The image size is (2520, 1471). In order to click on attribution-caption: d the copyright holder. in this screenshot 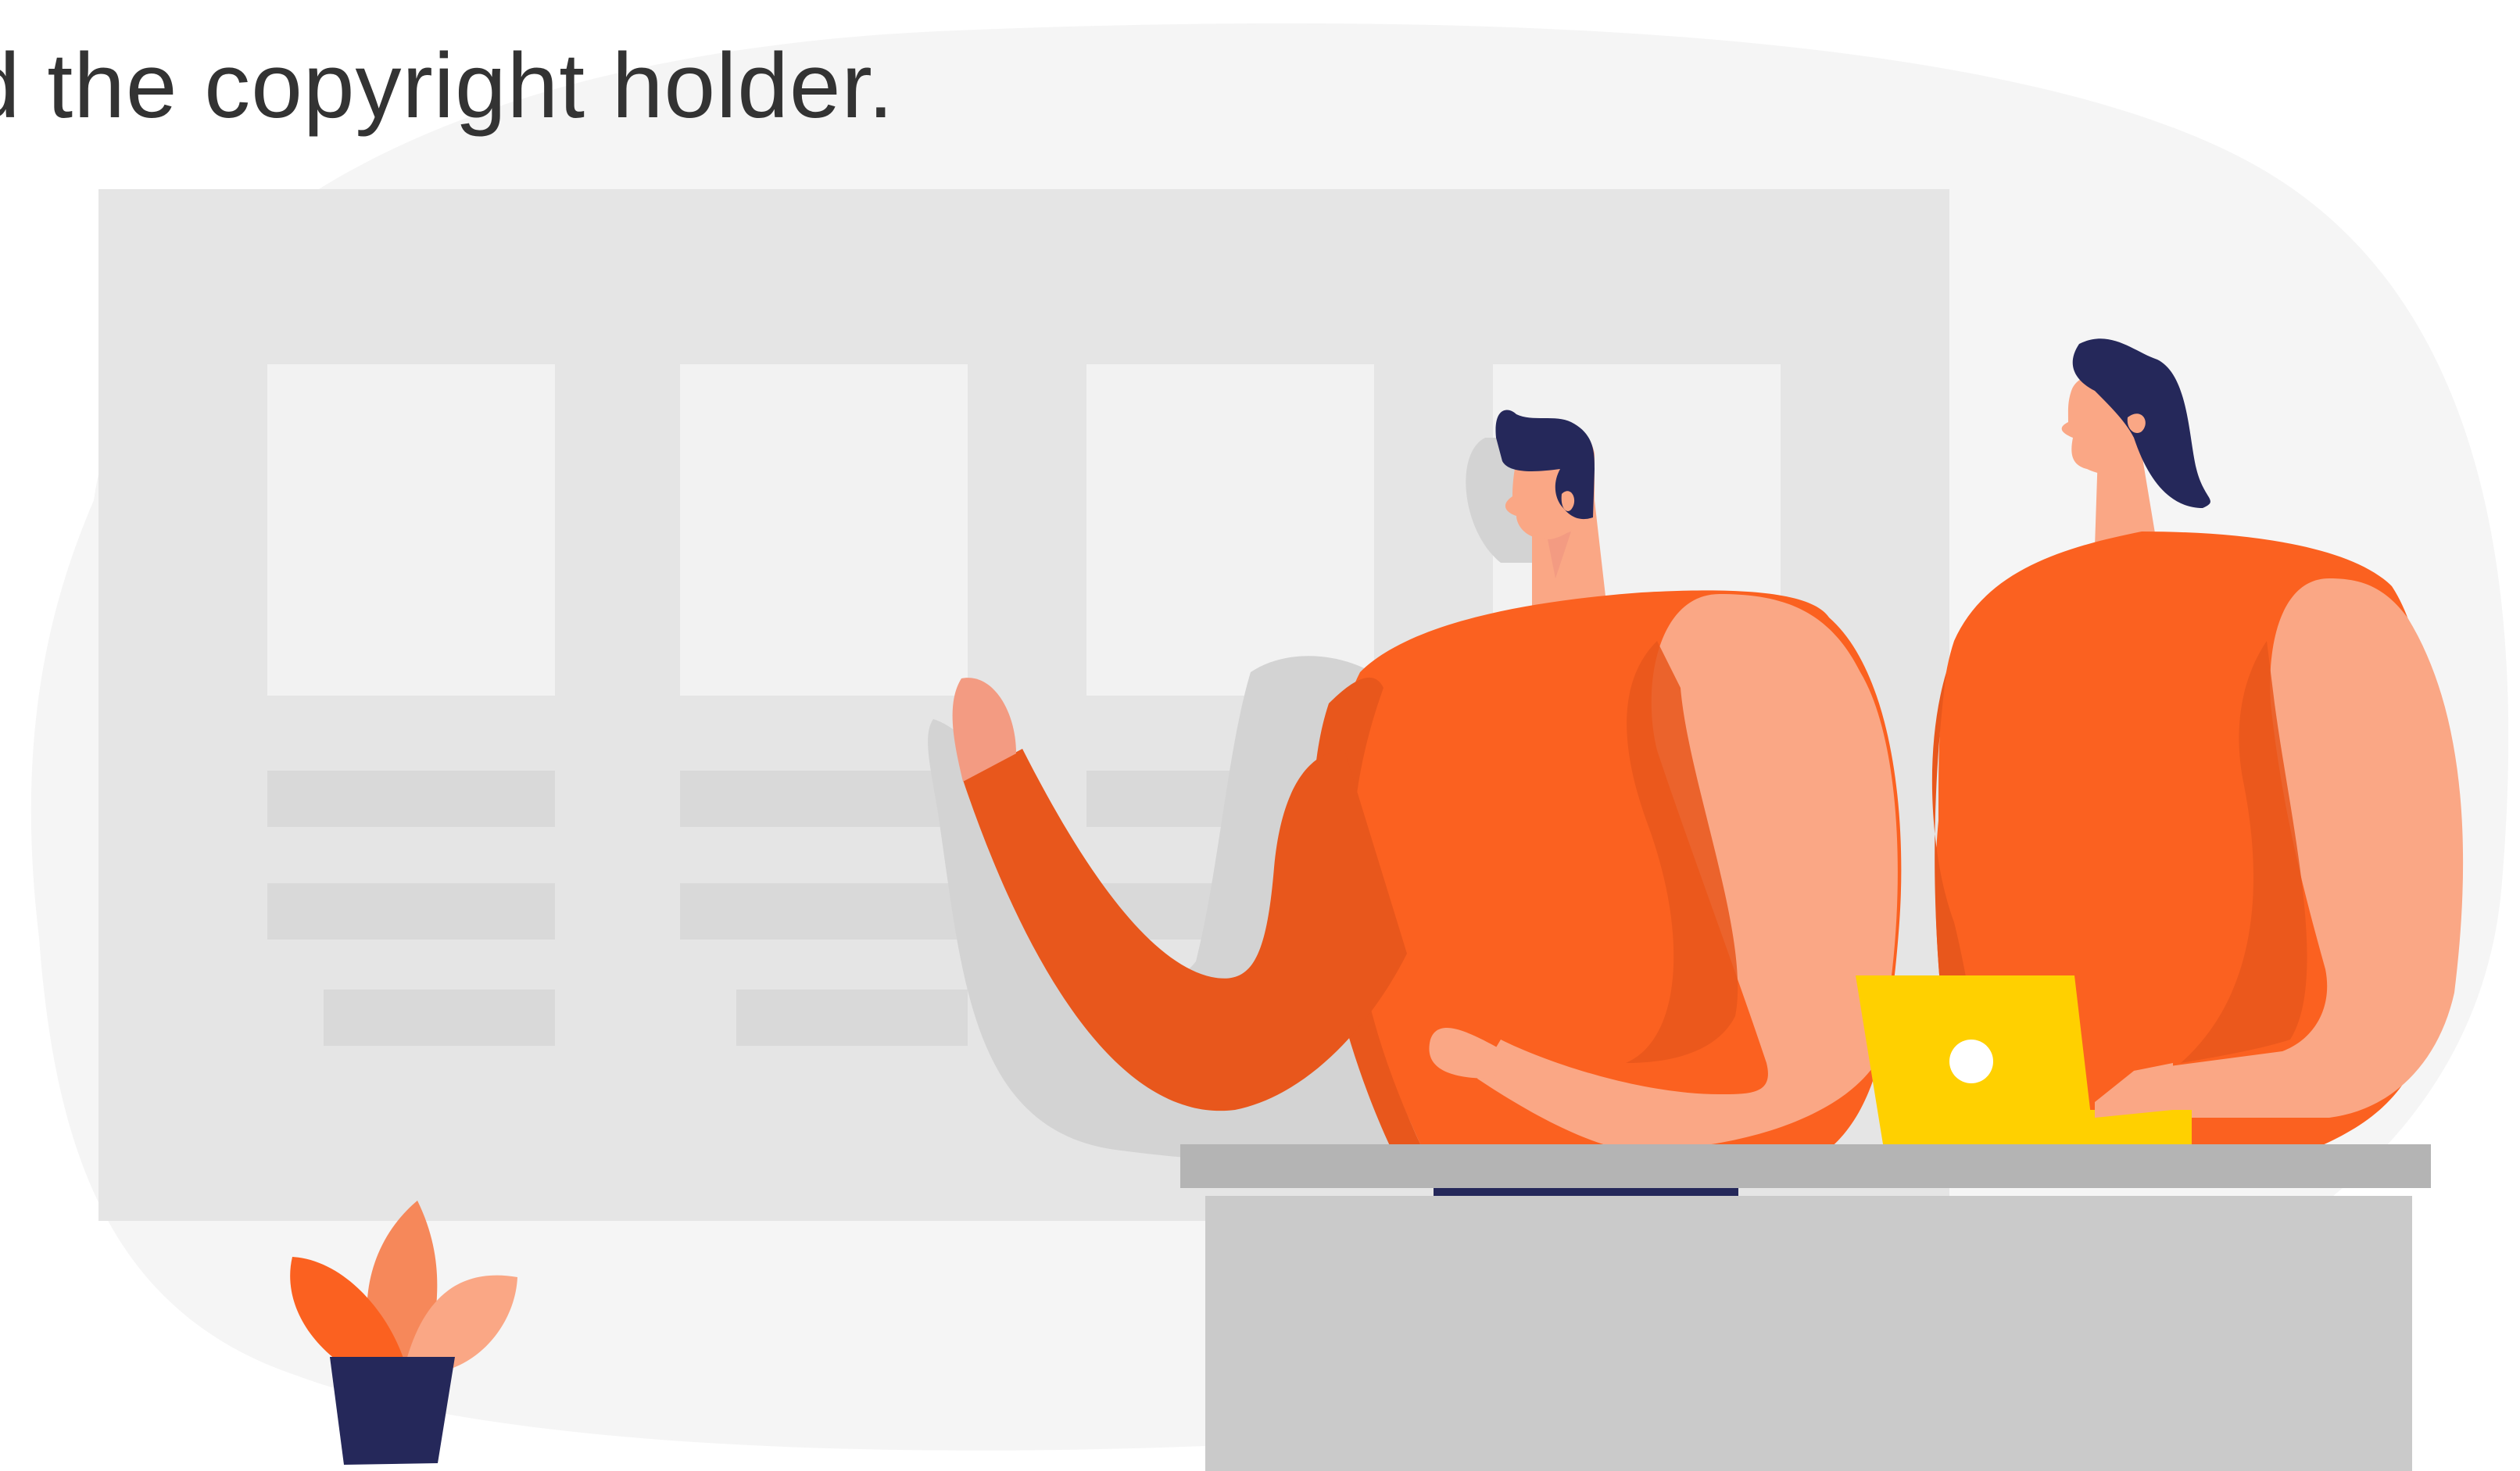, I will do `click(447, 86)`.